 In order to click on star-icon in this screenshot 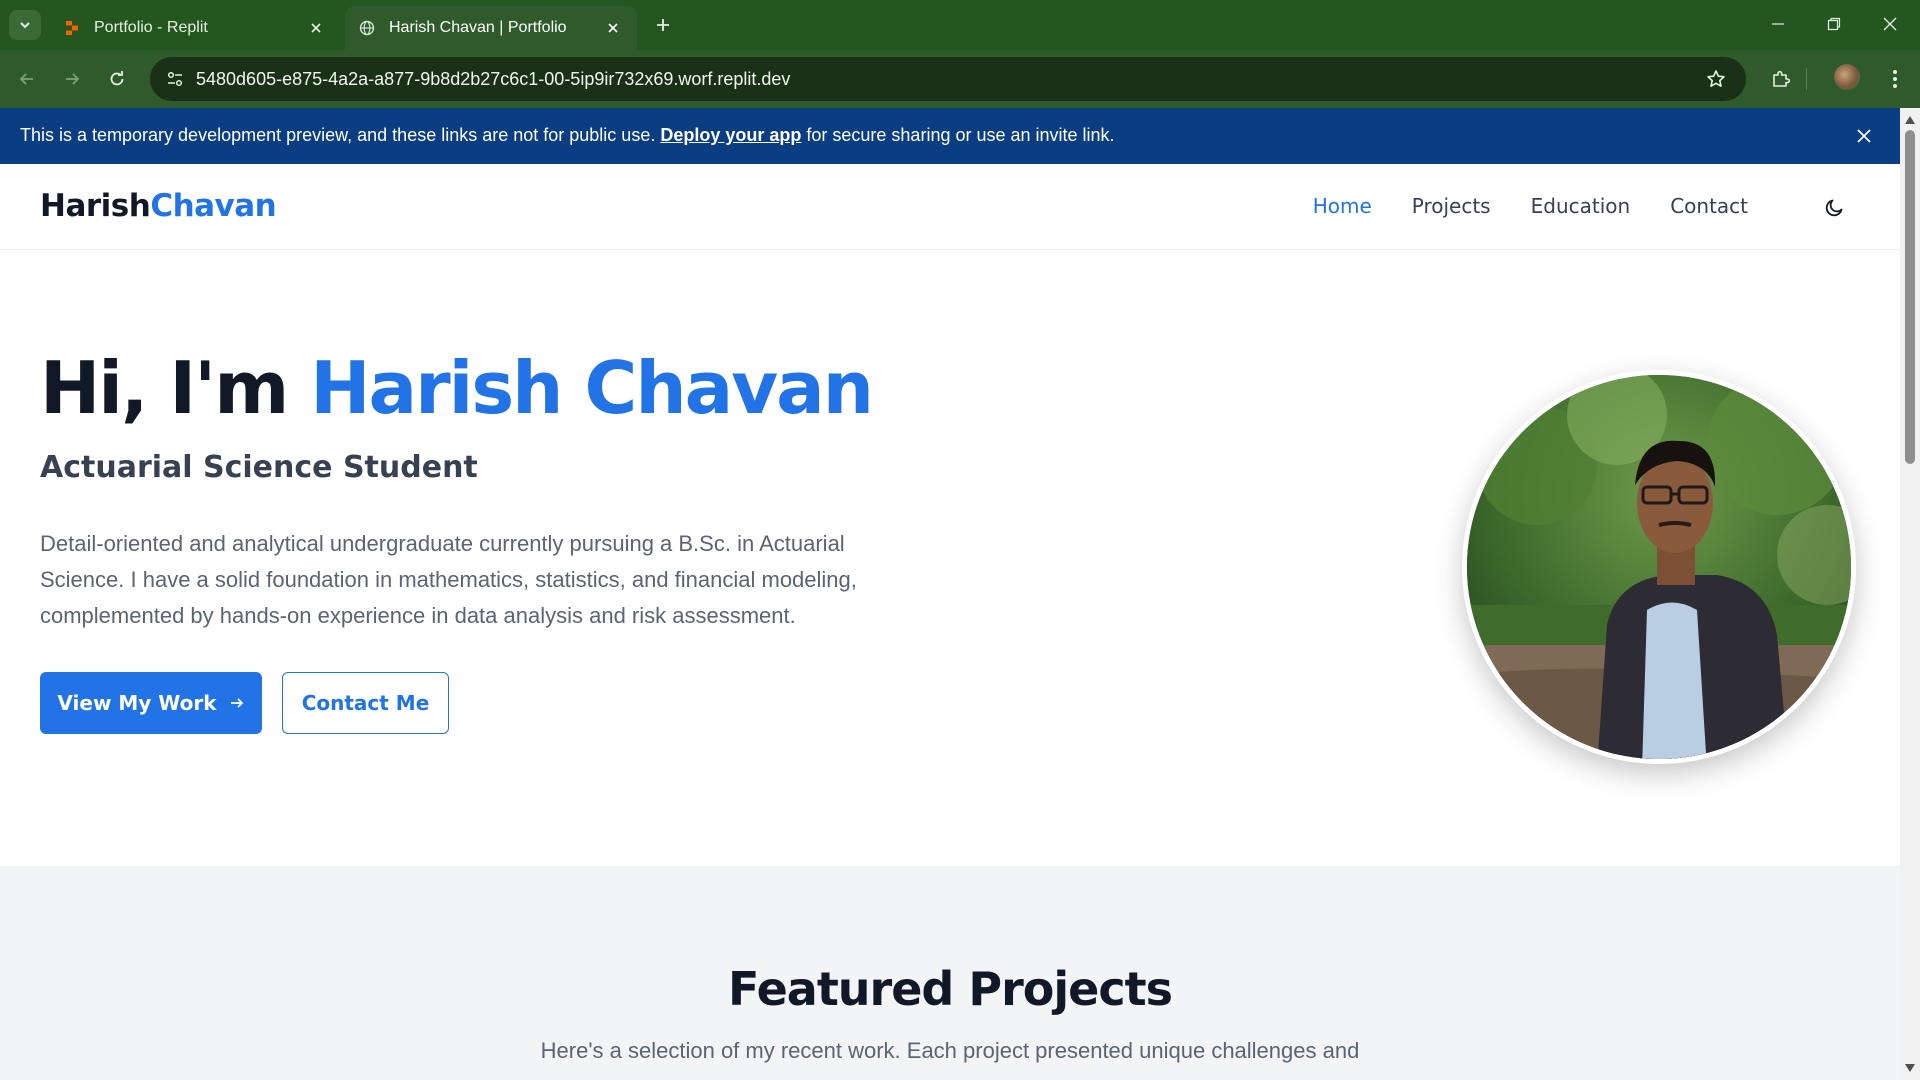, I will do `click(1716, 78)`.